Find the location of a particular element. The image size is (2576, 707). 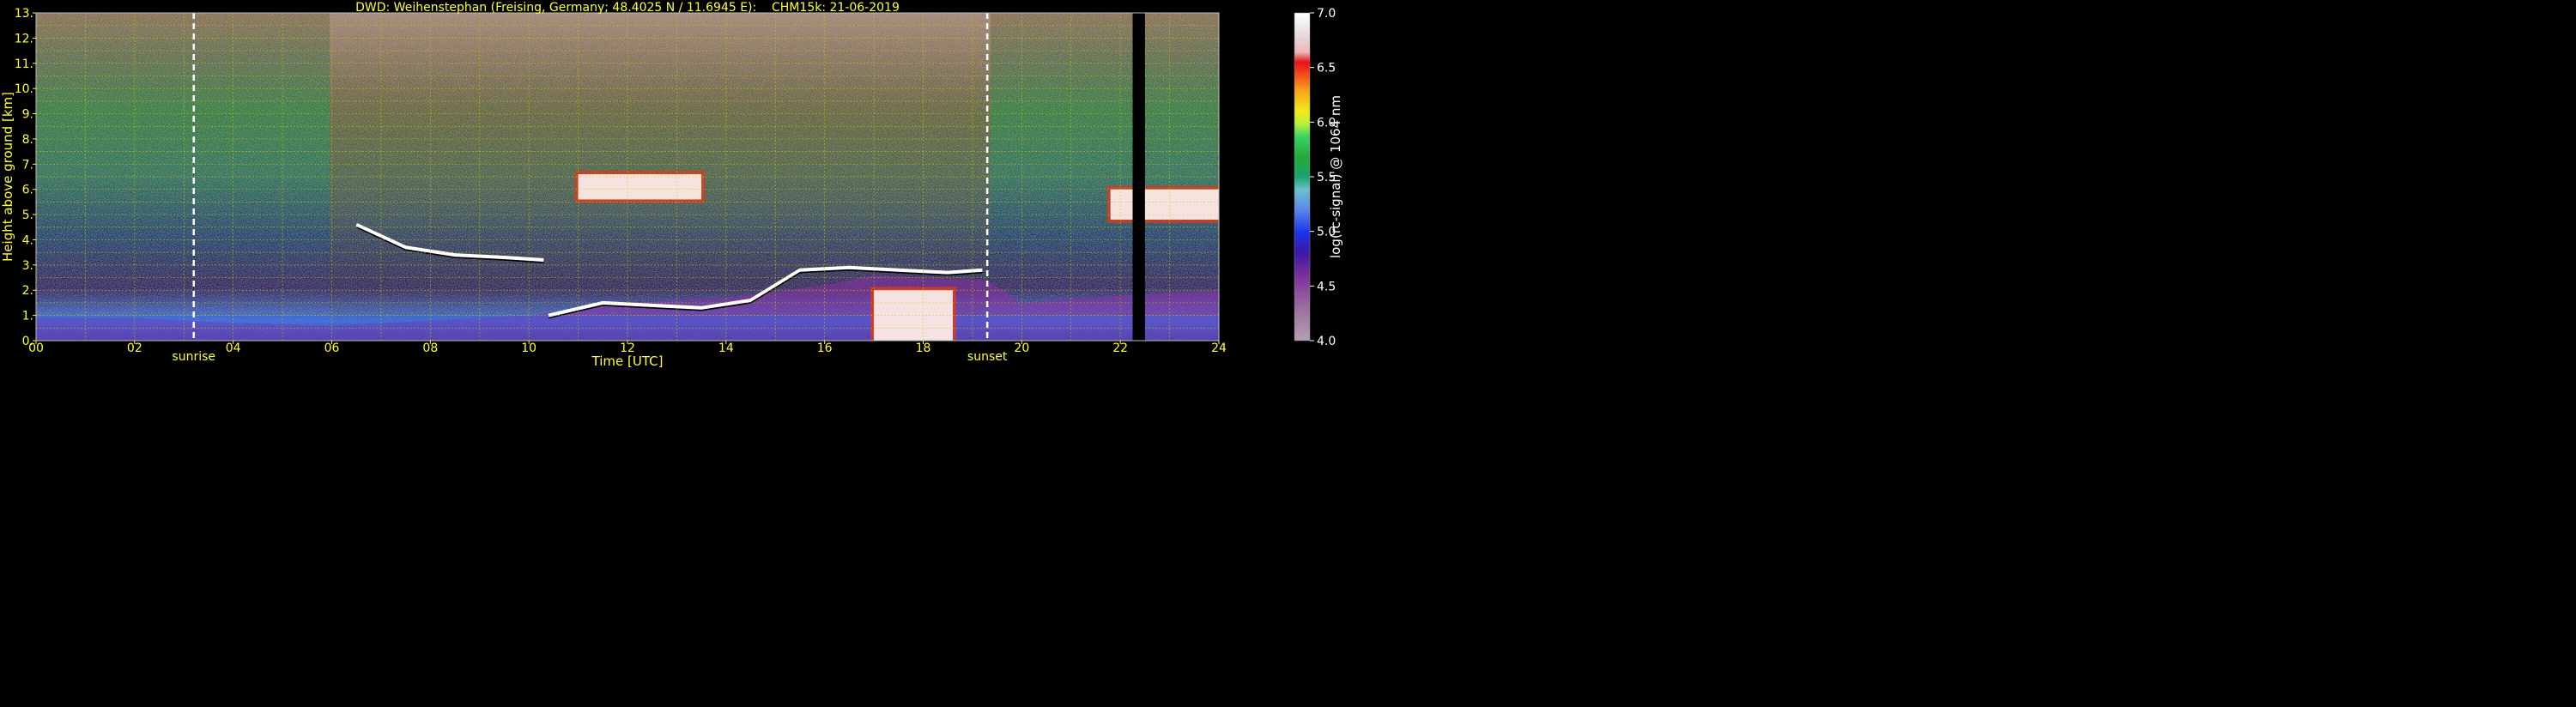

y-tick-label: 2. is located at coordinates (27, 291).